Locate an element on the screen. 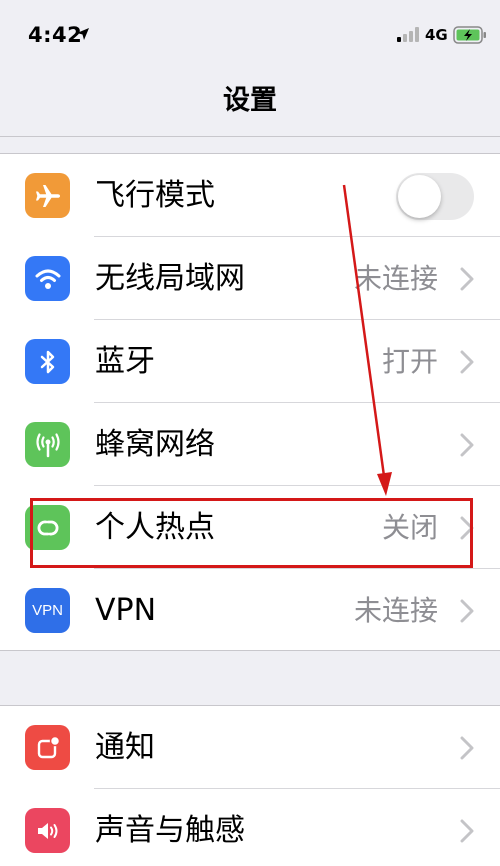  vpn-icon: VPN is located at coordinates (47, 610).